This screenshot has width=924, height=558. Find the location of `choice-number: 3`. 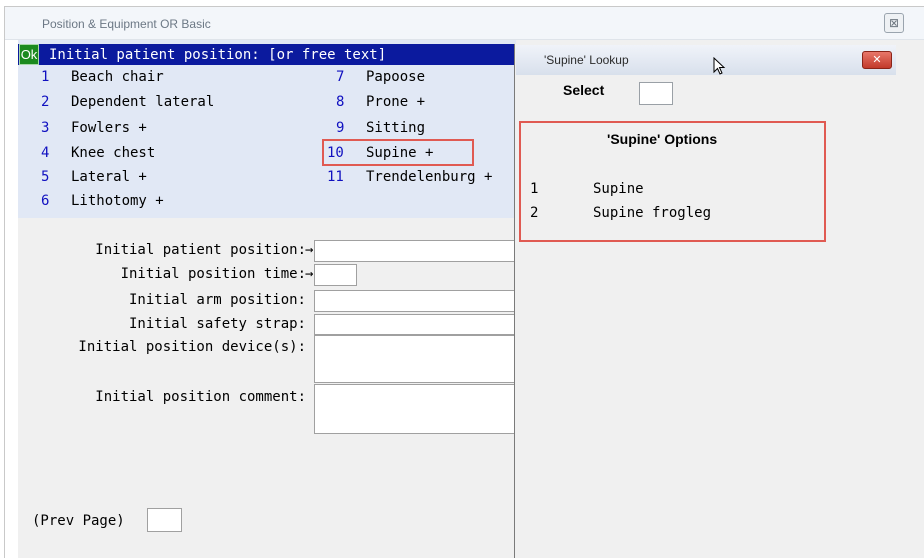

choice-number: 3 is located at coordinates (45, 128).